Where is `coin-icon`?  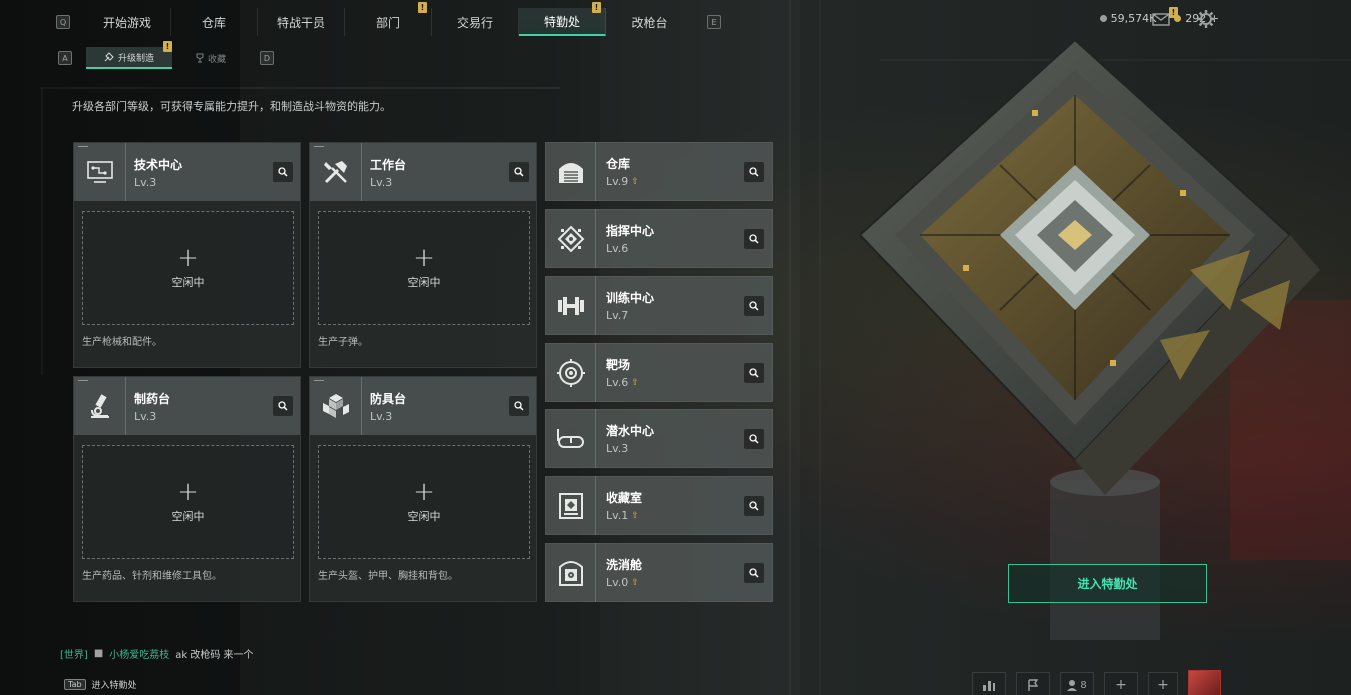
coin-icon is located at coordinates (1103, 18).